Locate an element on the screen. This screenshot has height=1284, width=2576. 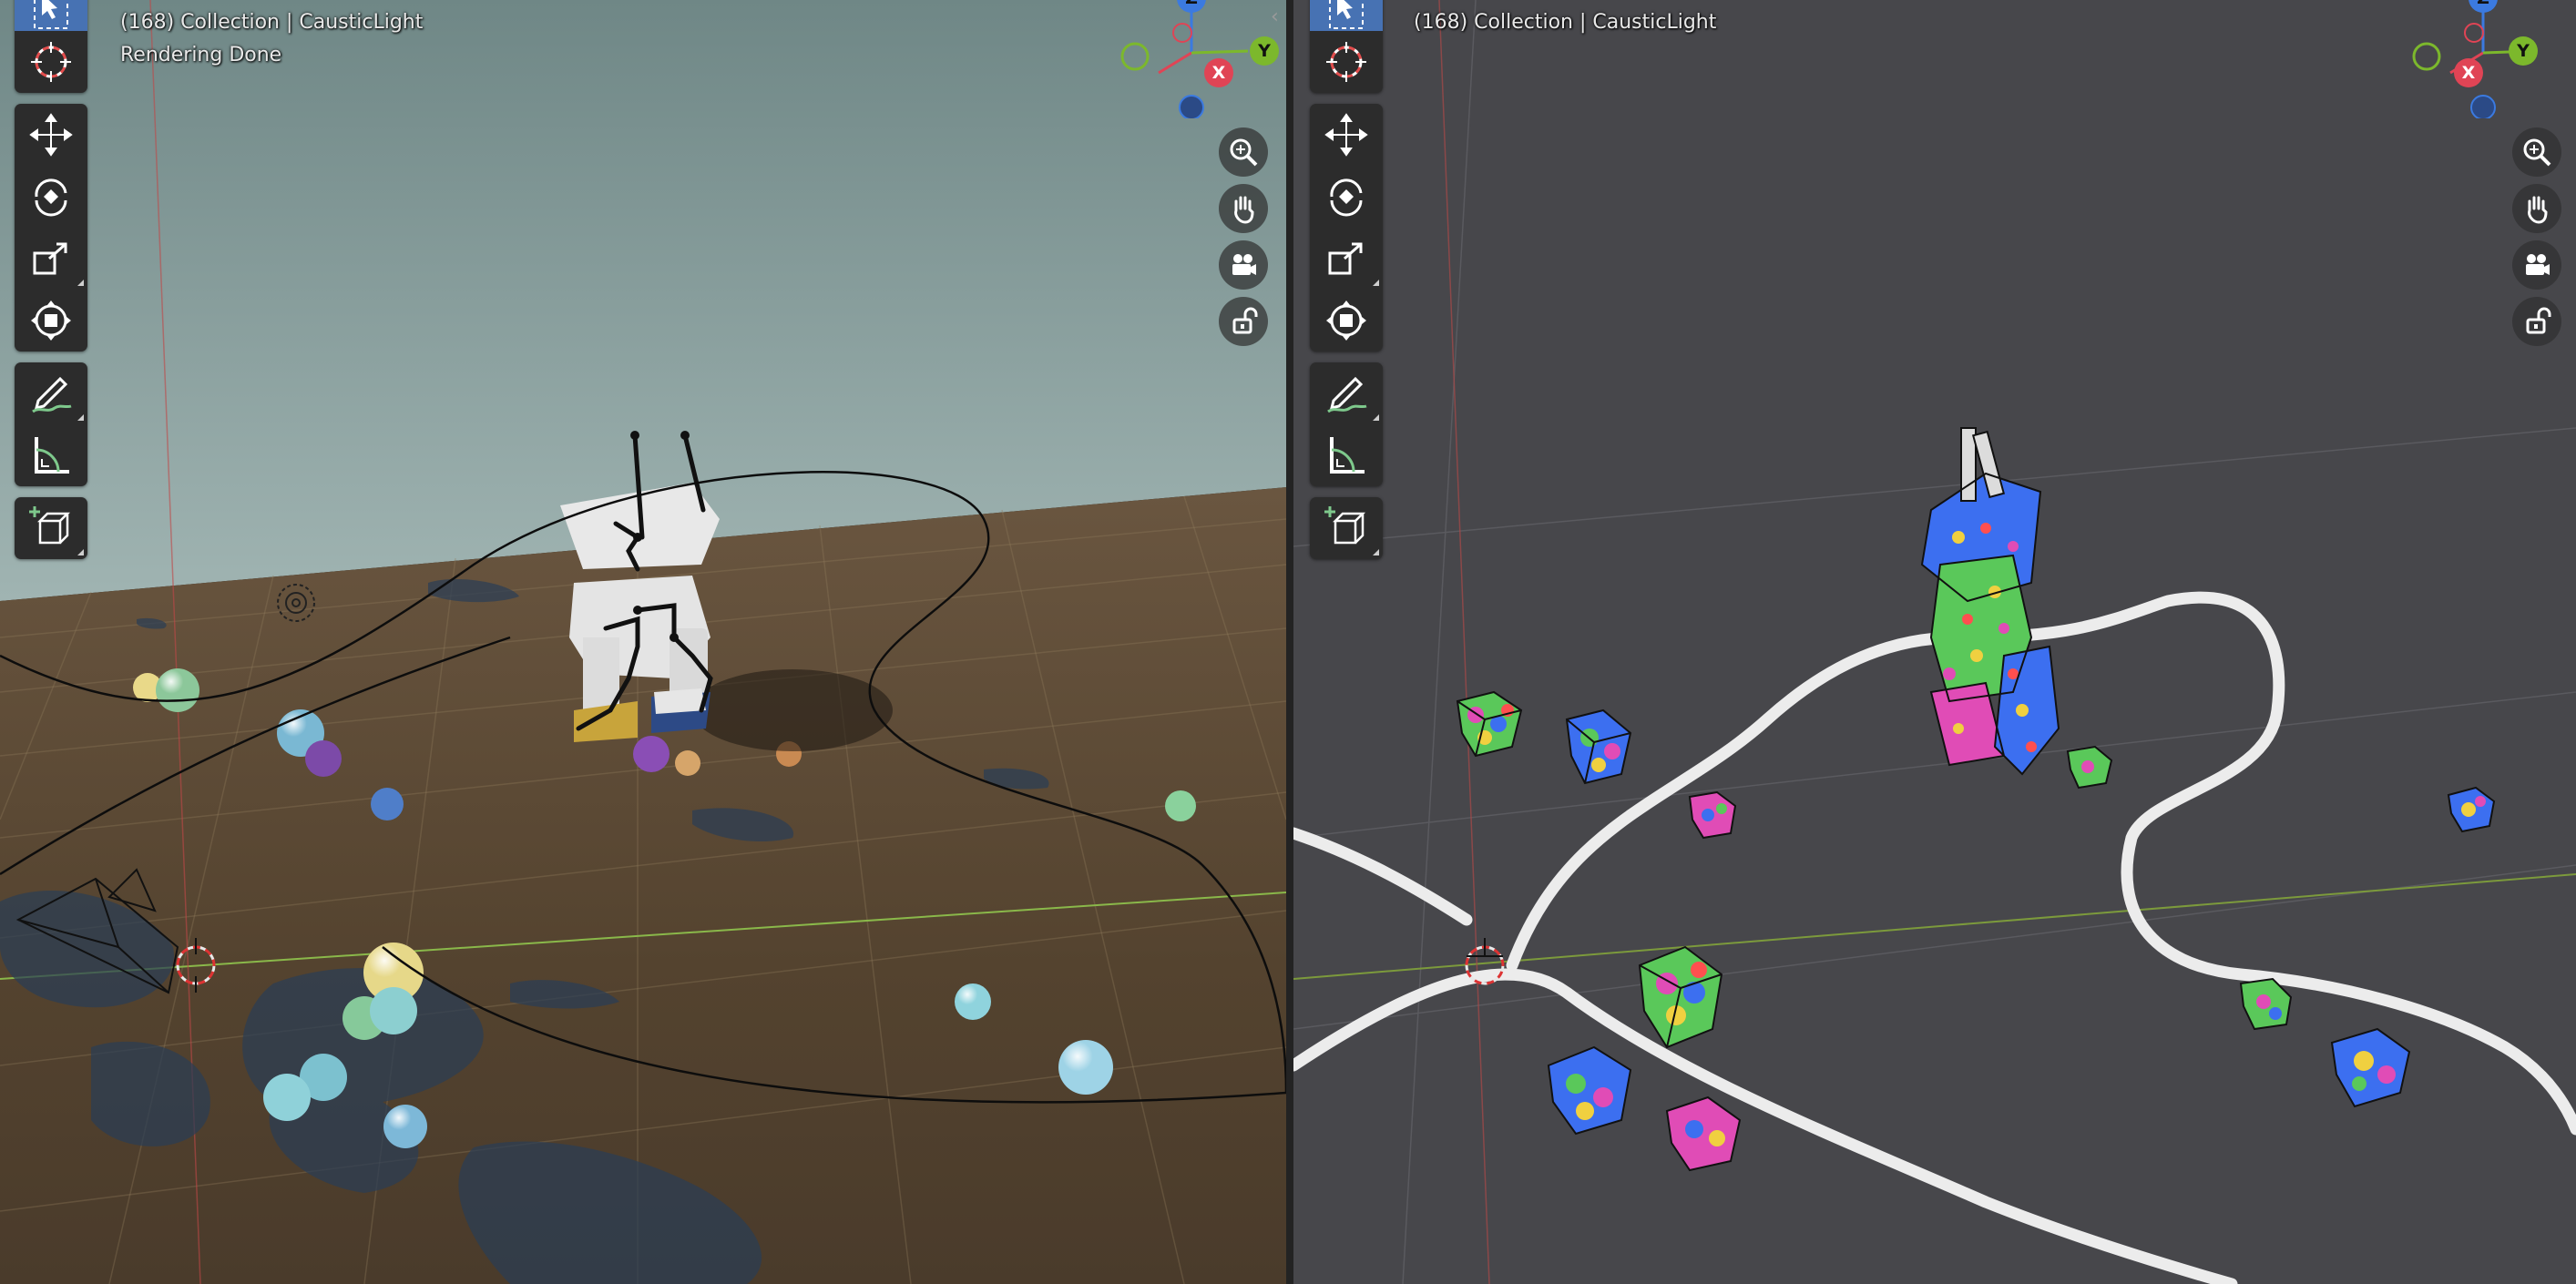
gizmo-axes is located at coordinates (1184, 61).